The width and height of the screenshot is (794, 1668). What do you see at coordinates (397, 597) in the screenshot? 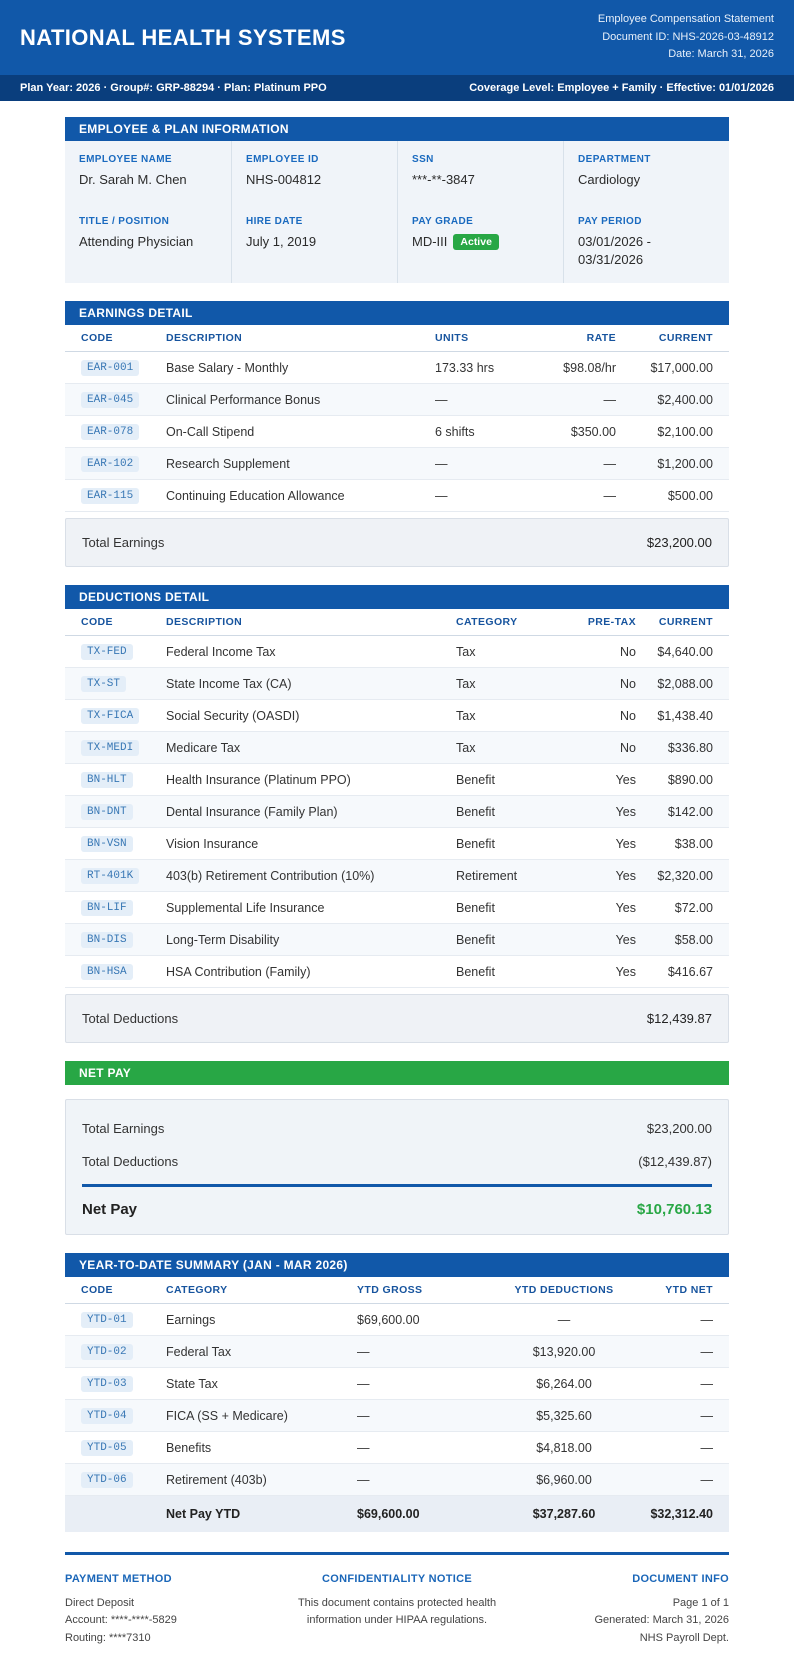
I see `deductions-header: DEDUCTIONS DETAIL` at bounding box center [397, 597].